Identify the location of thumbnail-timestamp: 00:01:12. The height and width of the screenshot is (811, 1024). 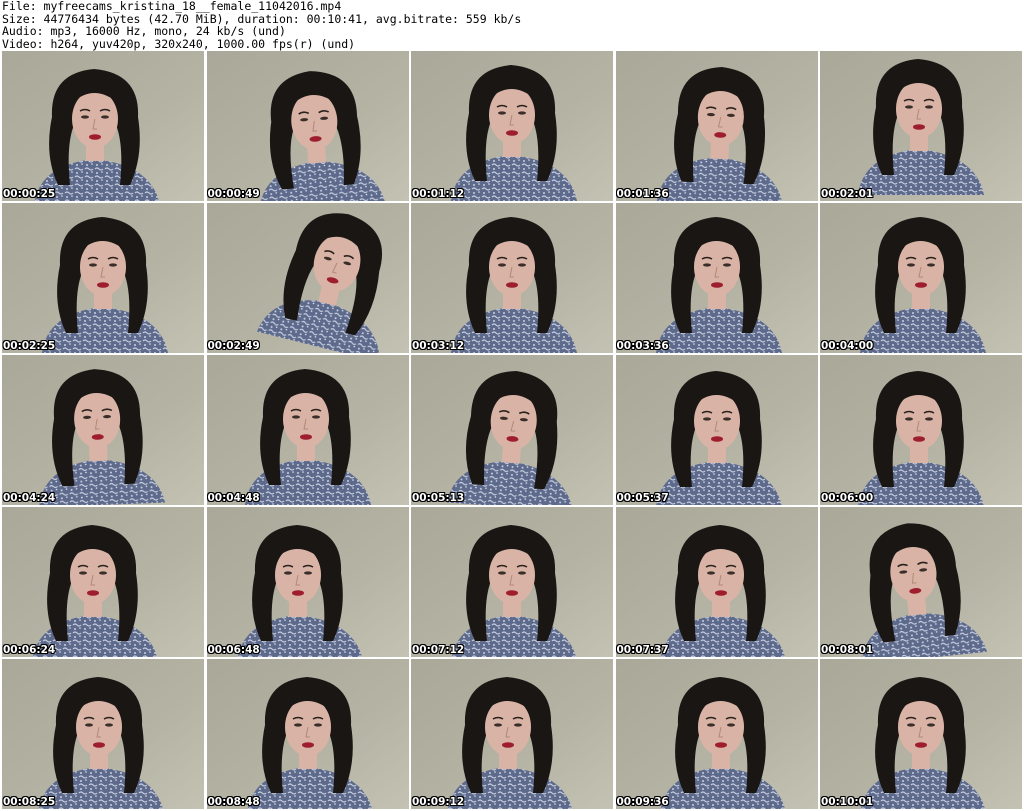
(438, 194).